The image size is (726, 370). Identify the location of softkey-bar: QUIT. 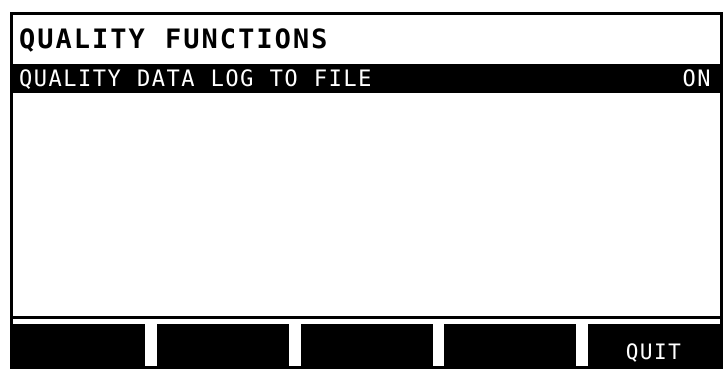
(366, 341).